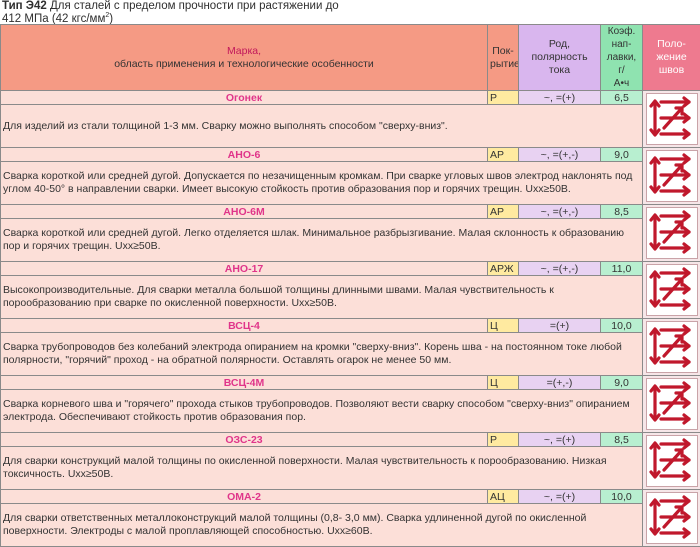 The image size is (700, 547). I want to click on electrode-coating: Р, so click(503, 440).